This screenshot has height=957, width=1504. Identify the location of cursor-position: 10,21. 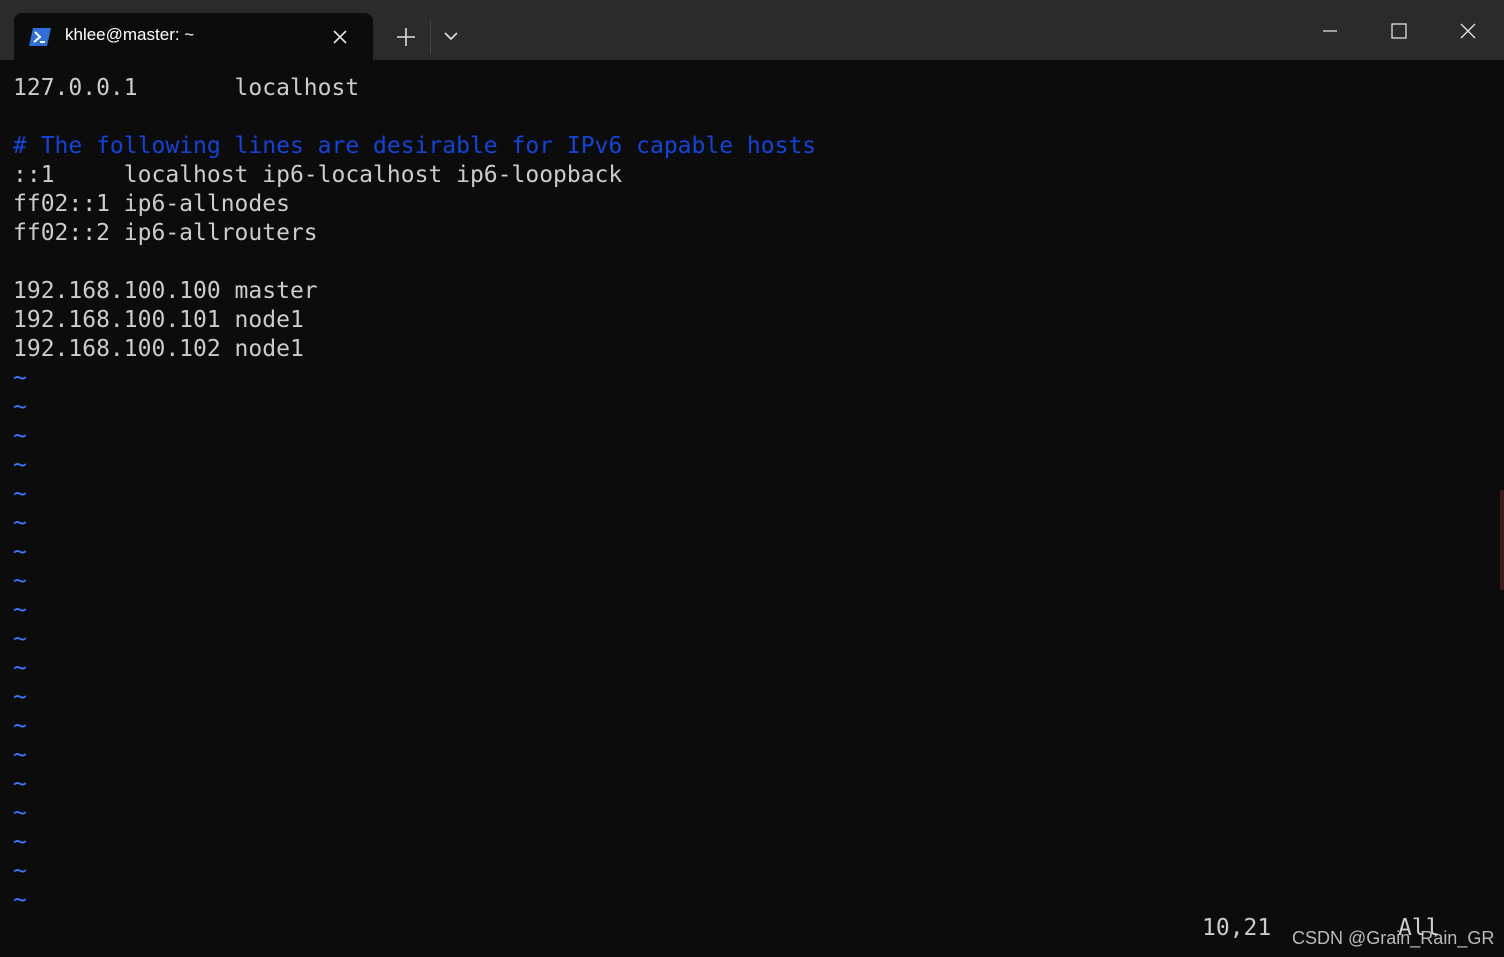
(1237, 928).